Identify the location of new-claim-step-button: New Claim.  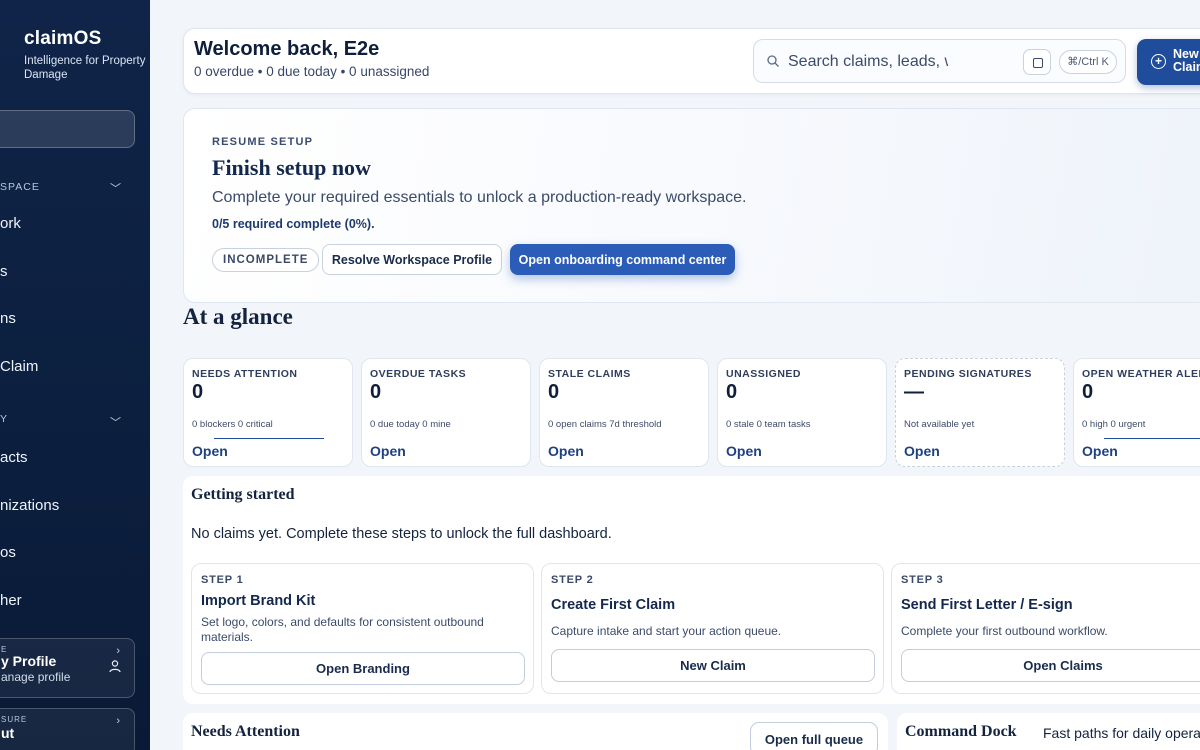
(713, 665).